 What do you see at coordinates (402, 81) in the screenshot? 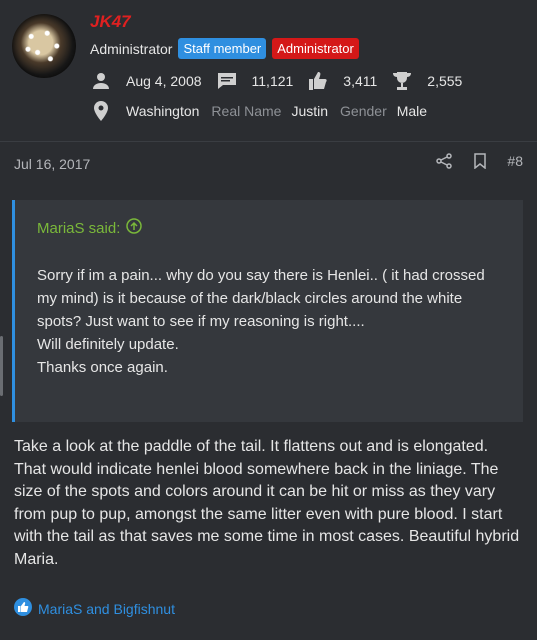
I see `trophy-icon` at bounding box center [402, 81].